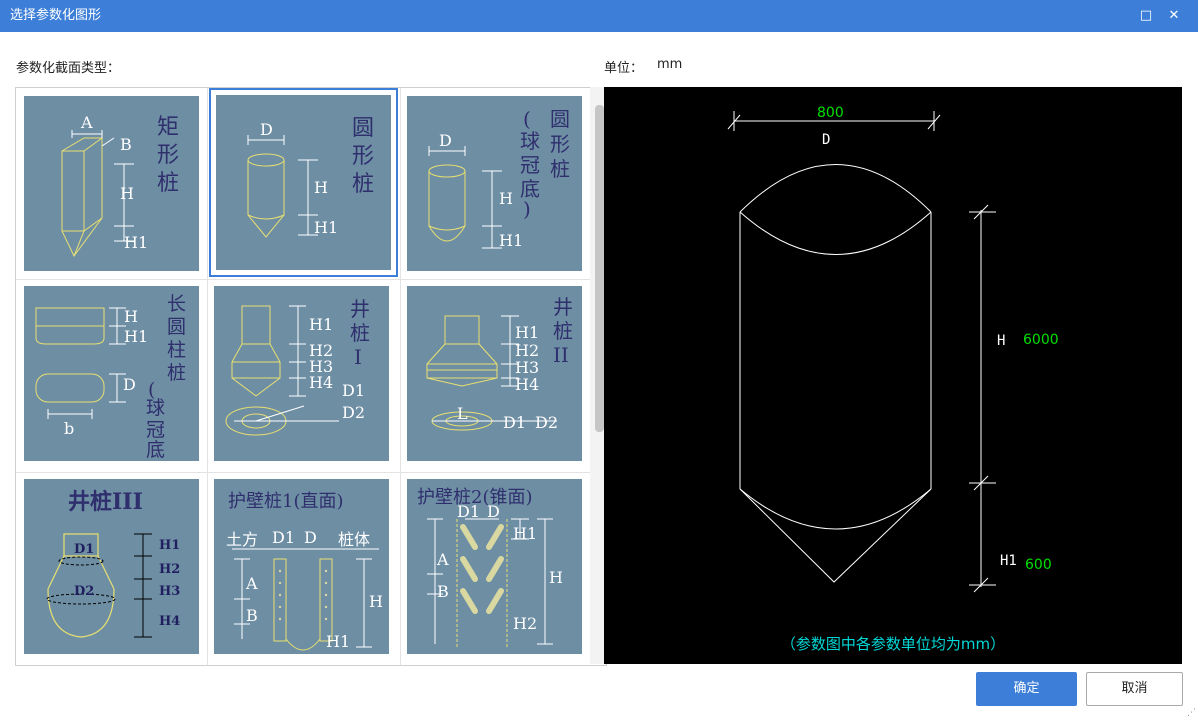 This screenshot has height=720, width=1198. I want to click on param-body: 桩体, so click(354, 539).